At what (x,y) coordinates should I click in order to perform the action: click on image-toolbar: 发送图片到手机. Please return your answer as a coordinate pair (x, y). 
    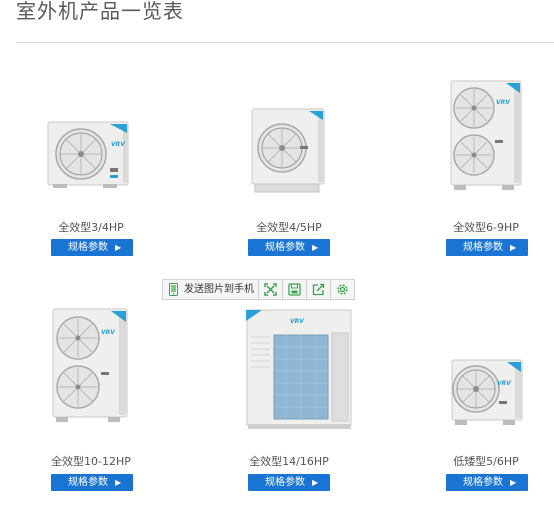
    Looking at the image, I should click on (258, 289).